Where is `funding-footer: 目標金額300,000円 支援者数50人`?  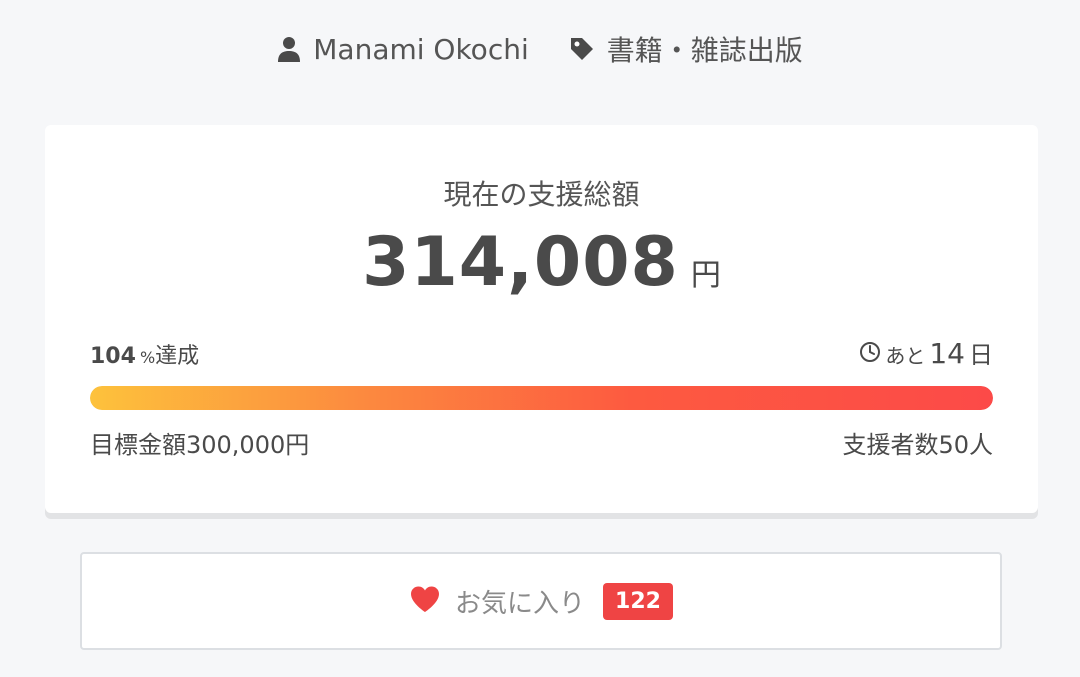 funding-footer: 目標金額300,000円 支援者数50人 is located at coordinates (541, 442).